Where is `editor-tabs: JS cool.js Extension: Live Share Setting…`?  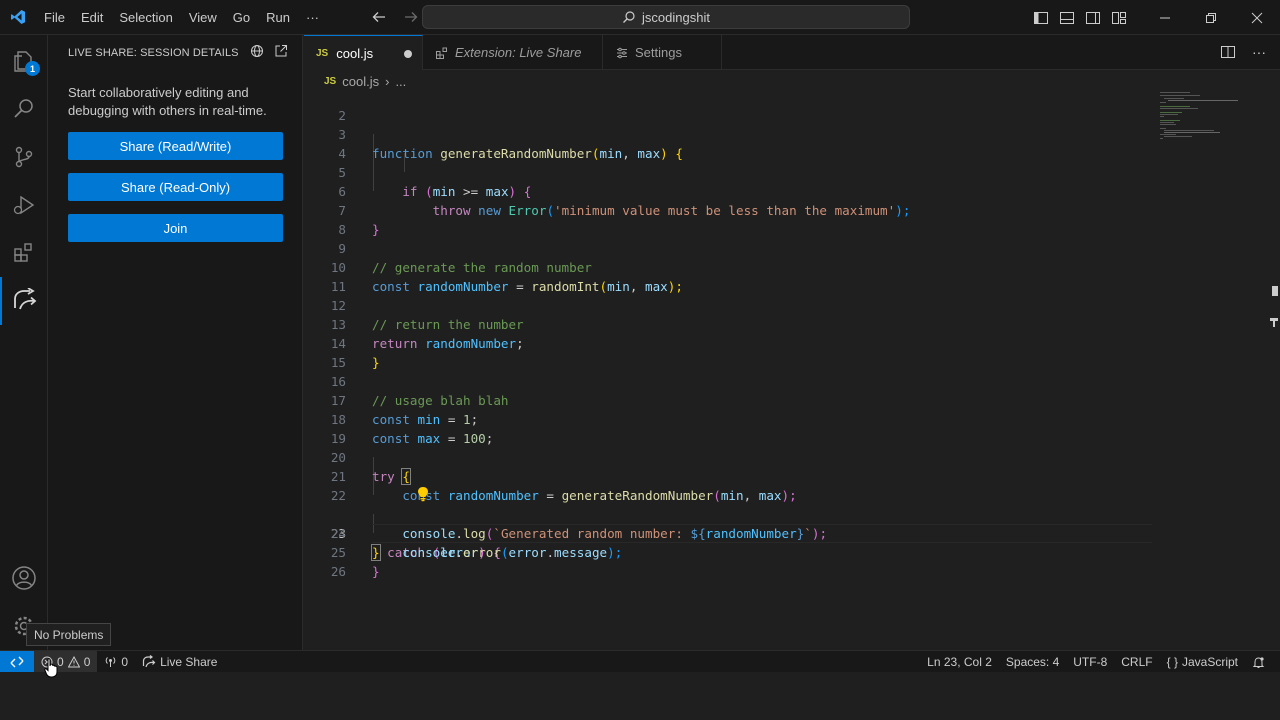
editor-tabs: JS cool.js Extension: Live Share Setting… is located at coordinates (792, 52).